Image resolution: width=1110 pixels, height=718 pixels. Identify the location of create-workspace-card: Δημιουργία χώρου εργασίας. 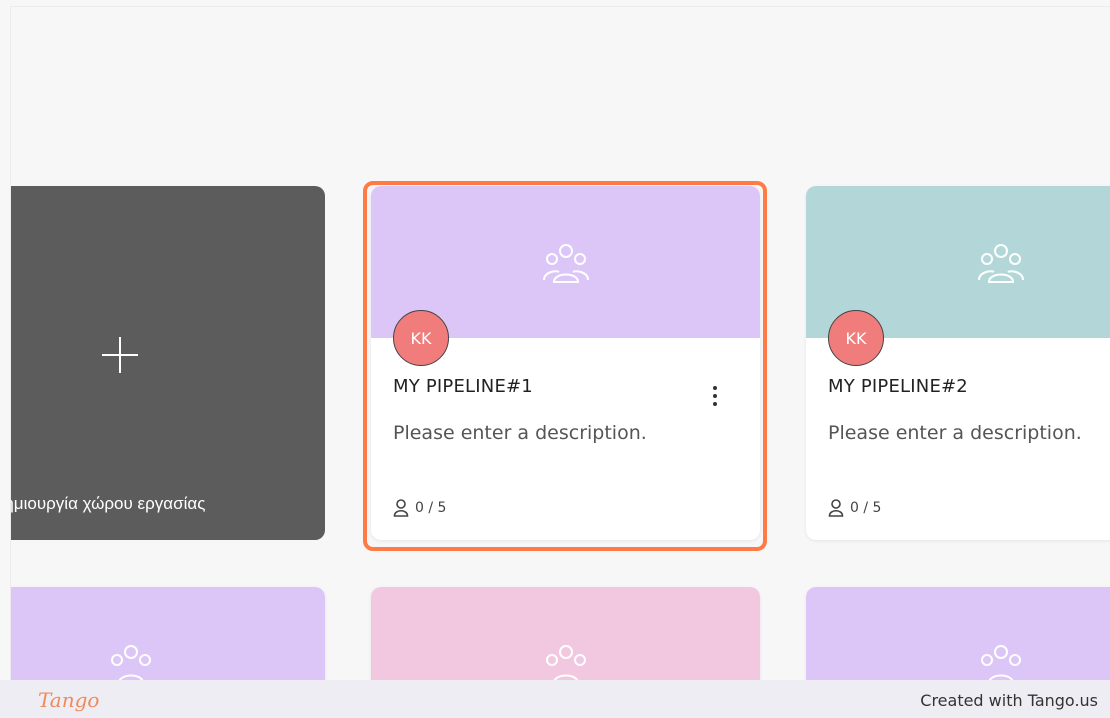
(167, 363).